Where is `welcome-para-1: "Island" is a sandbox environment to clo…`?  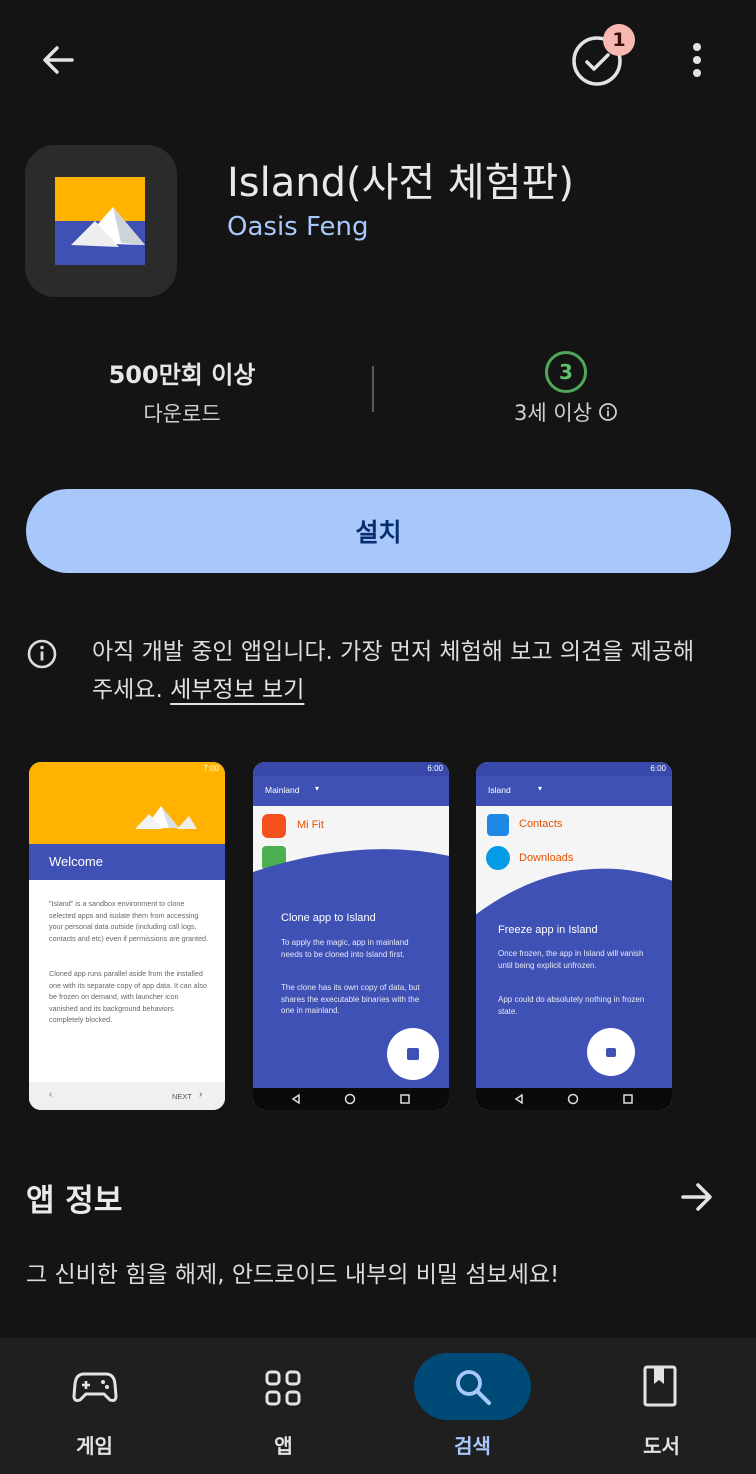
welcome-para-1: "Island" is a sandbox environment to clo… is located at coordinates (129, 921).